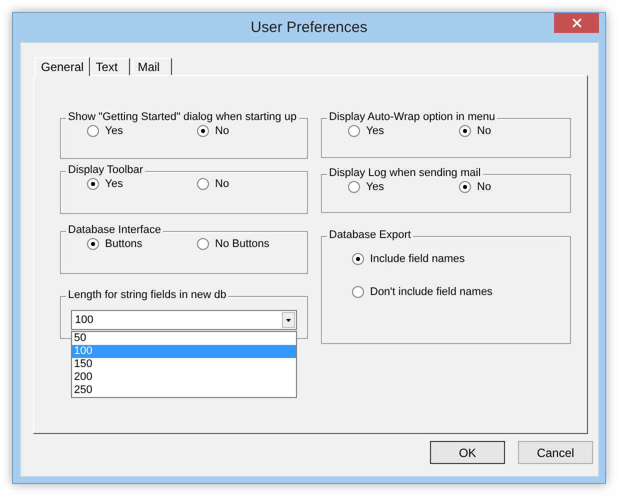 The image size is (639, 502). Describe the element at coordinates (467, 452) in the screenshot. I see `dialog-button: OK` at that location.